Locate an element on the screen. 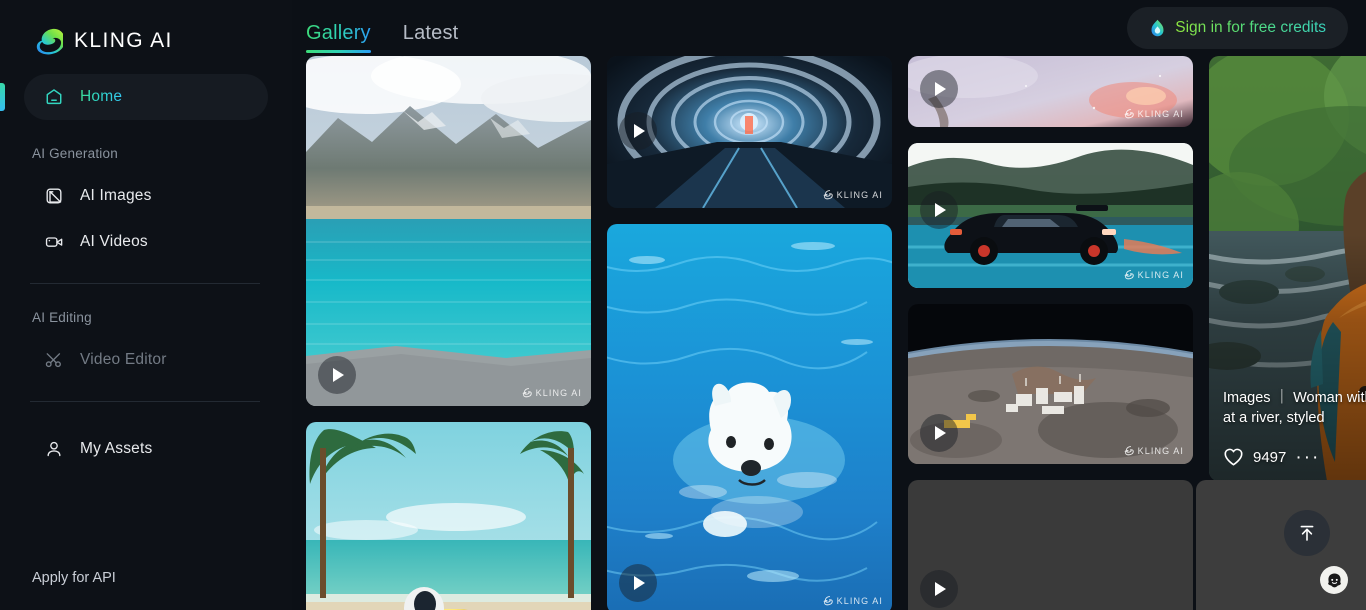 Image resolution: width=1366 pixels, height=610 pixels. support-button is located at coordinates (1334, 580).